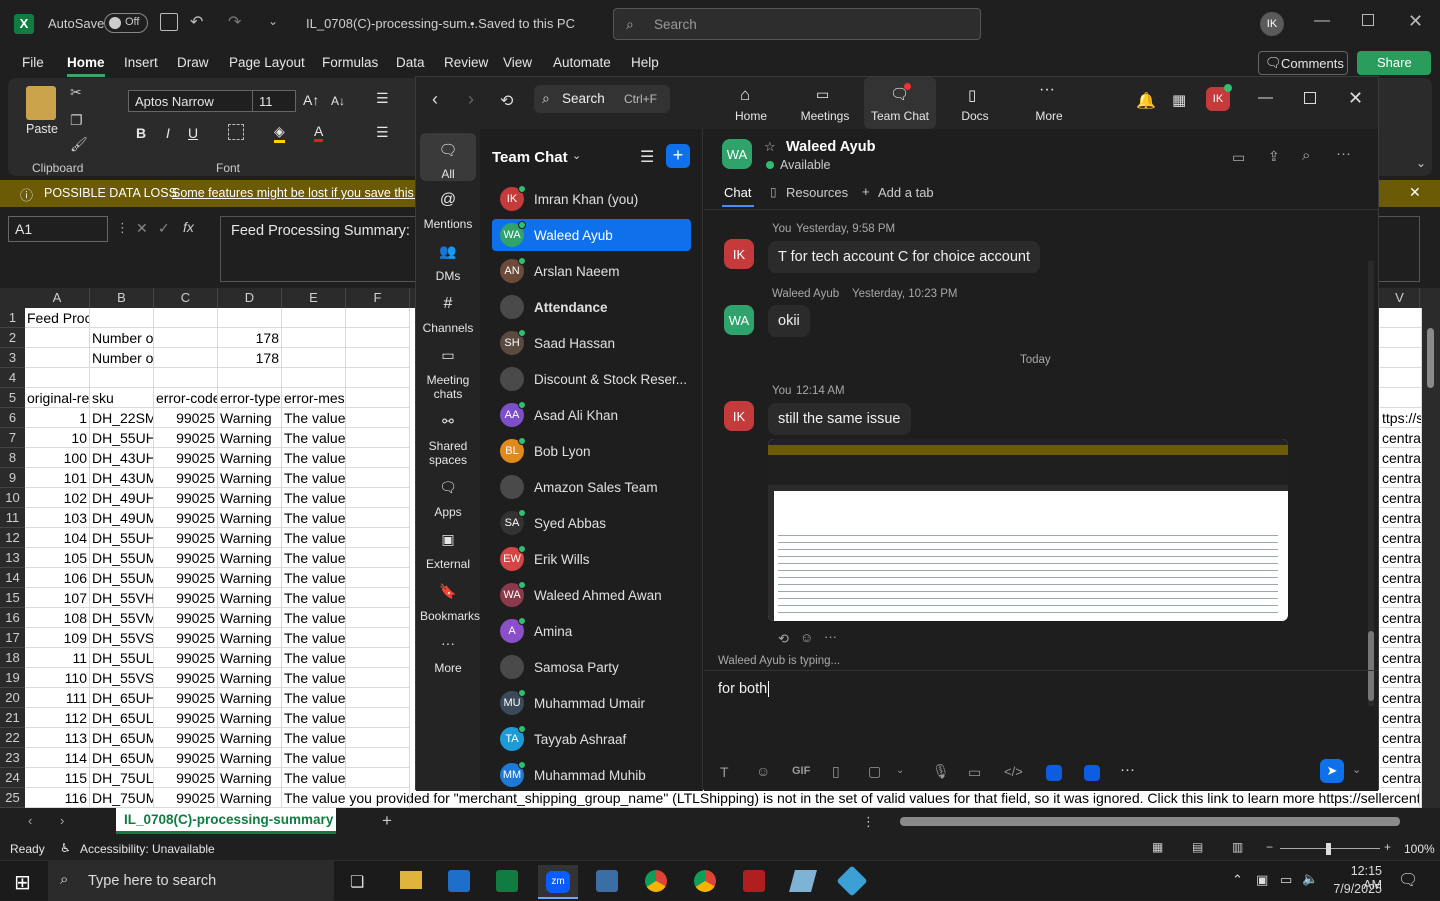  Describe the element at coordinates (142, 228) in the screenshot. I see `cancel-icon: ✕` at that location.